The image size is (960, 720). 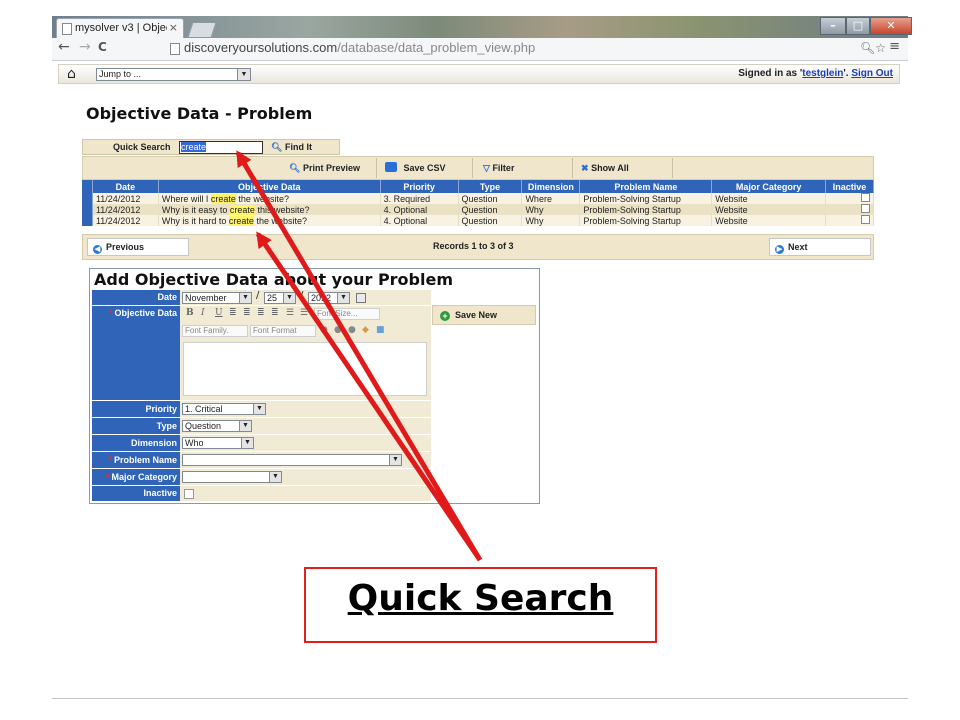 What do you see at coordinates (221, 147) in the screenshot?
I see `quick-search-input: create` at bounding box center [221, 147].